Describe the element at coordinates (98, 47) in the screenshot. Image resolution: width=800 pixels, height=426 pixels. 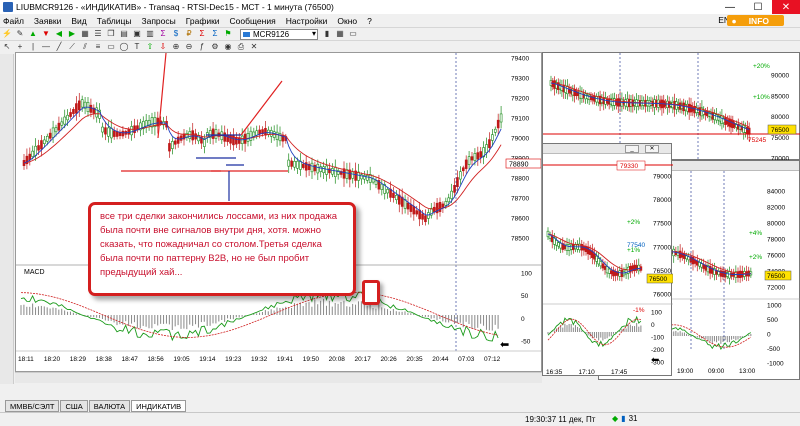
I see `fibonacci-icon: ≡` at that location.